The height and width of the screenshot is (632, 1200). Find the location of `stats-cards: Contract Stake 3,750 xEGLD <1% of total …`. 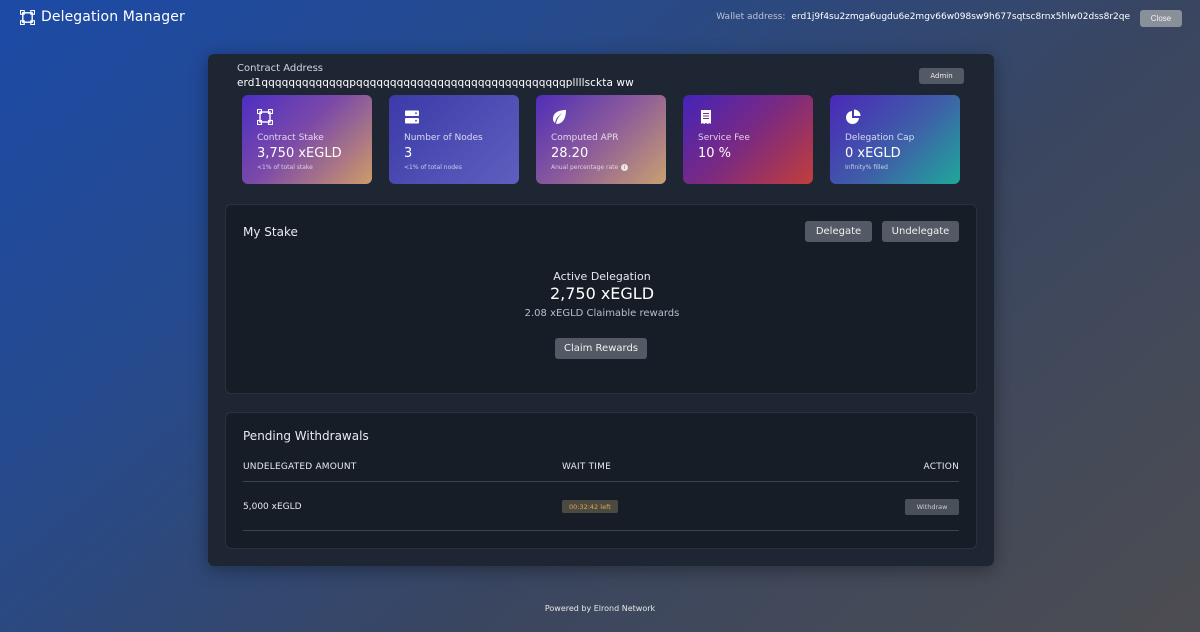

stats-cards: Contract Stake 3,750 xEGLD <1% of total … is located at coordinates (601, 140).